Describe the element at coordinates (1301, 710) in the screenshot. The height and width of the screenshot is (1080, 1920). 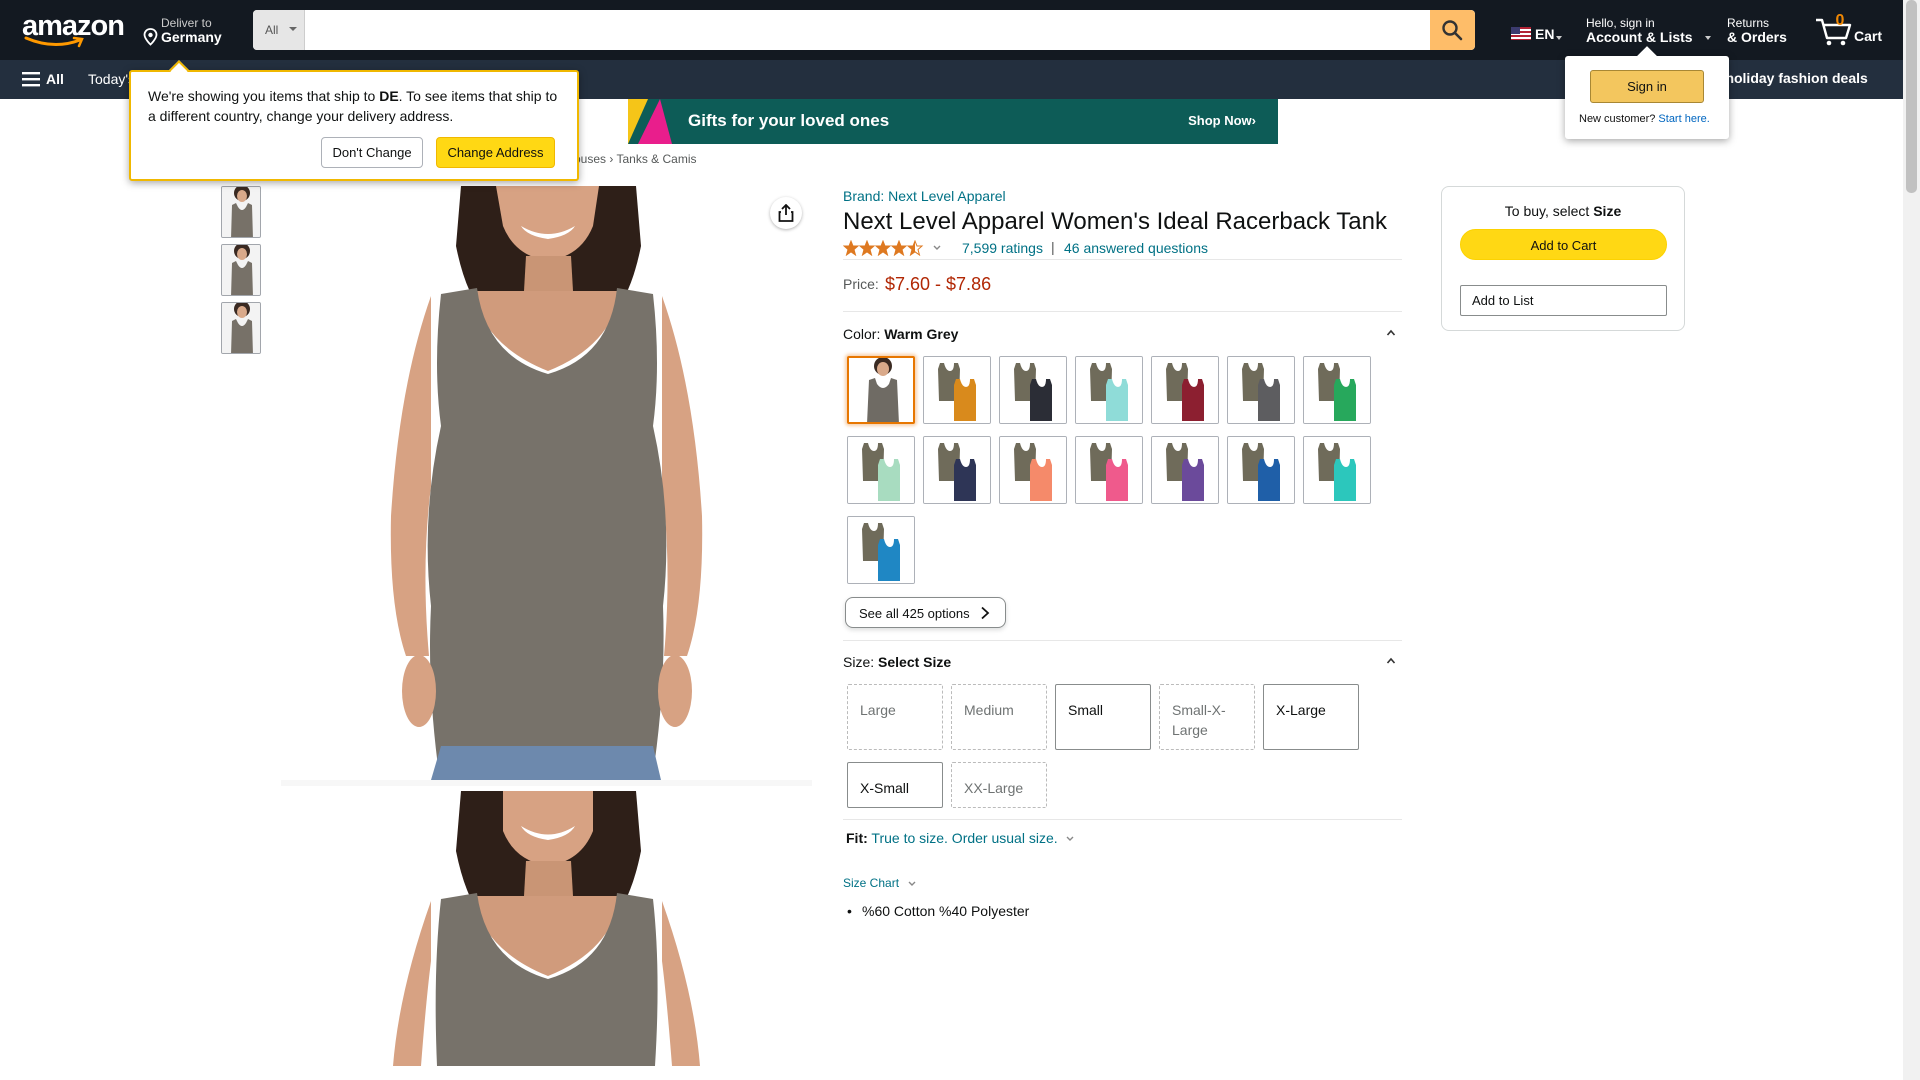
I see `size-option-label: X-Large` at that location.